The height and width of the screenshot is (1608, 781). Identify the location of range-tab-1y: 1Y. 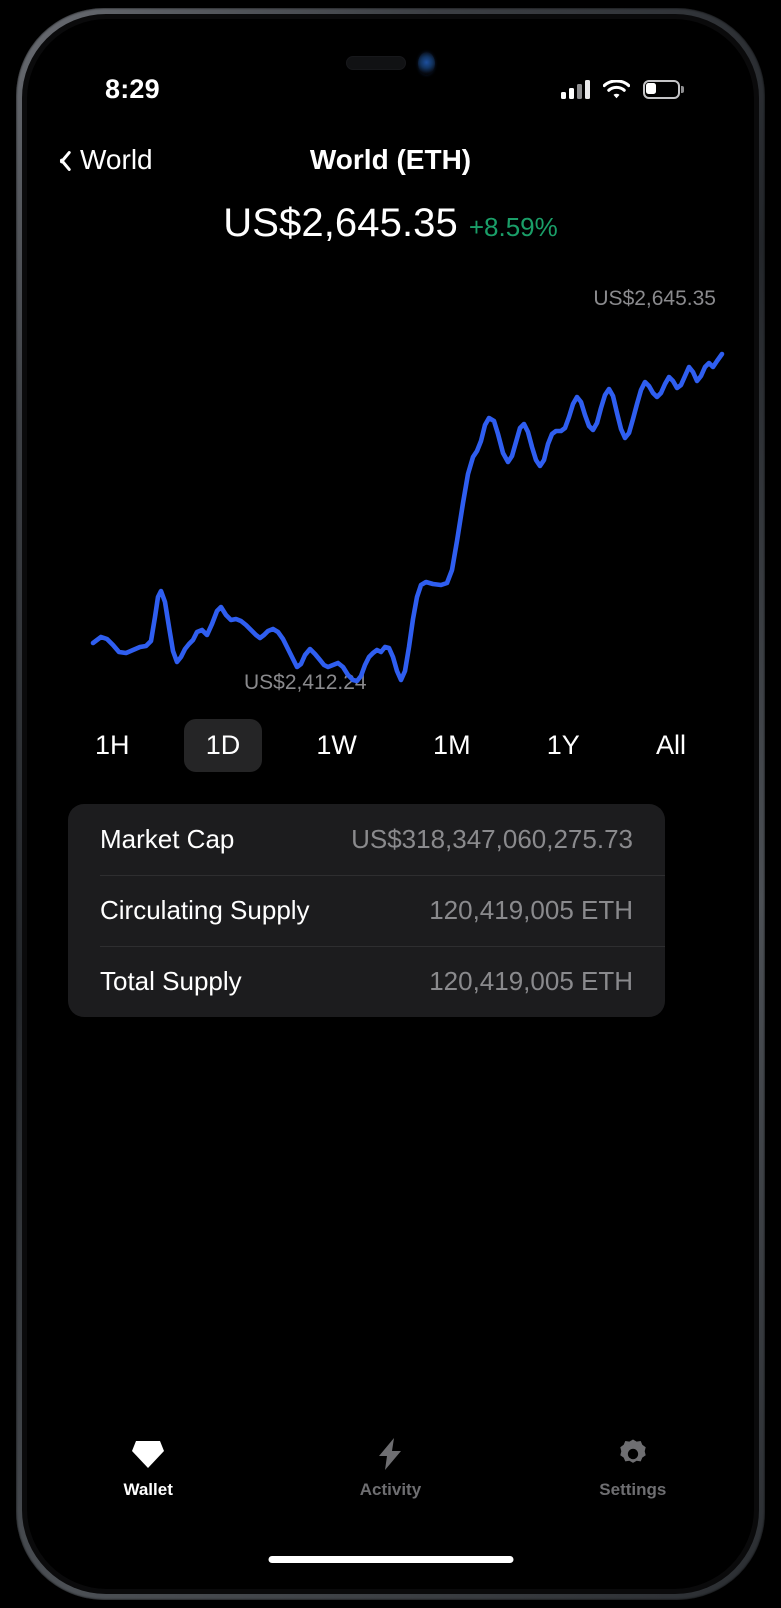
(563, 745).